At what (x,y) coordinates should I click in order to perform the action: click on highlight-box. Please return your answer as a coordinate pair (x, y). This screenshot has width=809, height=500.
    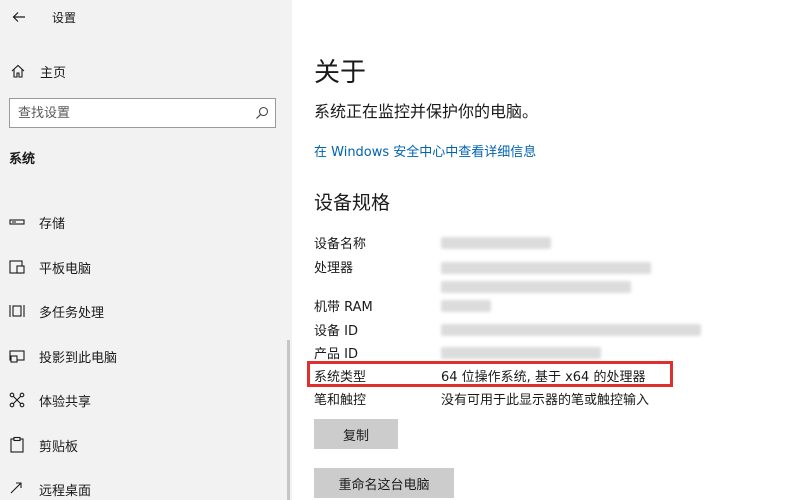
    Looking at the image, I should click on (490, 374).